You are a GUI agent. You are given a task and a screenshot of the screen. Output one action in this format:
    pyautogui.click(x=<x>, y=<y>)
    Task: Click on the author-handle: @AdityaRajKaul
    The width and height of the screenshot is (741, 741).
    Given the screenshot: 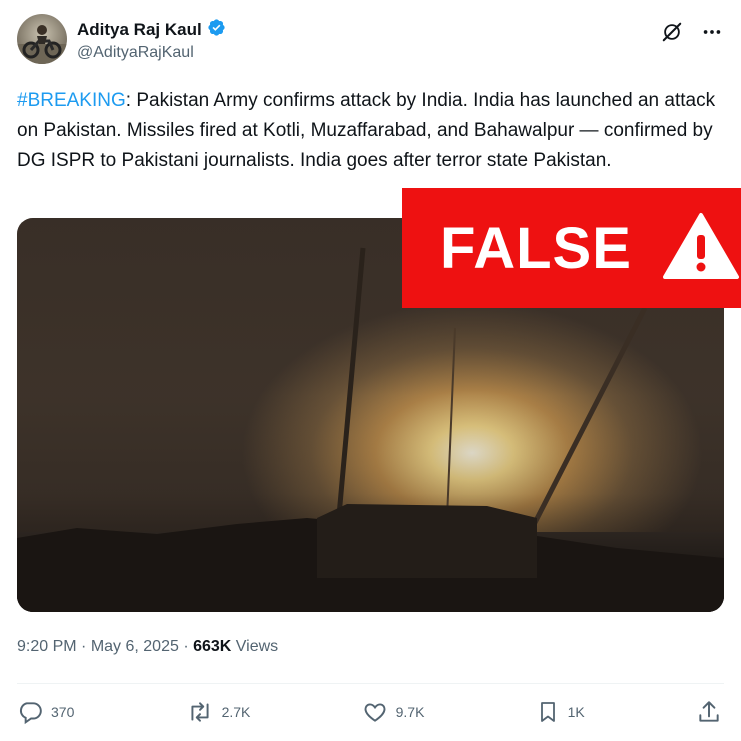 What is the action you would take?
    pyautogui.click(x=135, y=53)
    